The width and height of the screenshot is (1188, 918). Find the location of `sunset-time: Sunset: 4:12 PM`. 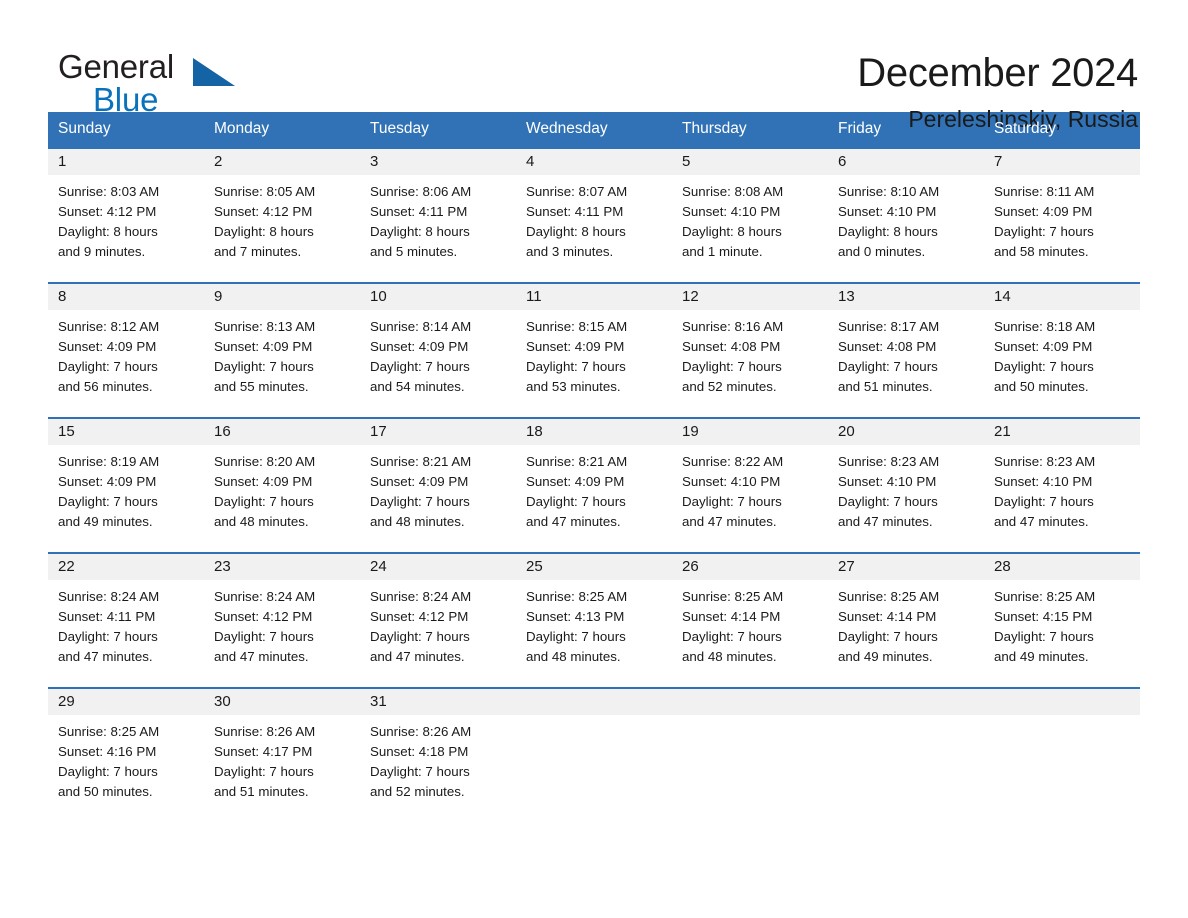

sunset-time: Sunset: 4:12 PM is located at coordinates (419, 616).